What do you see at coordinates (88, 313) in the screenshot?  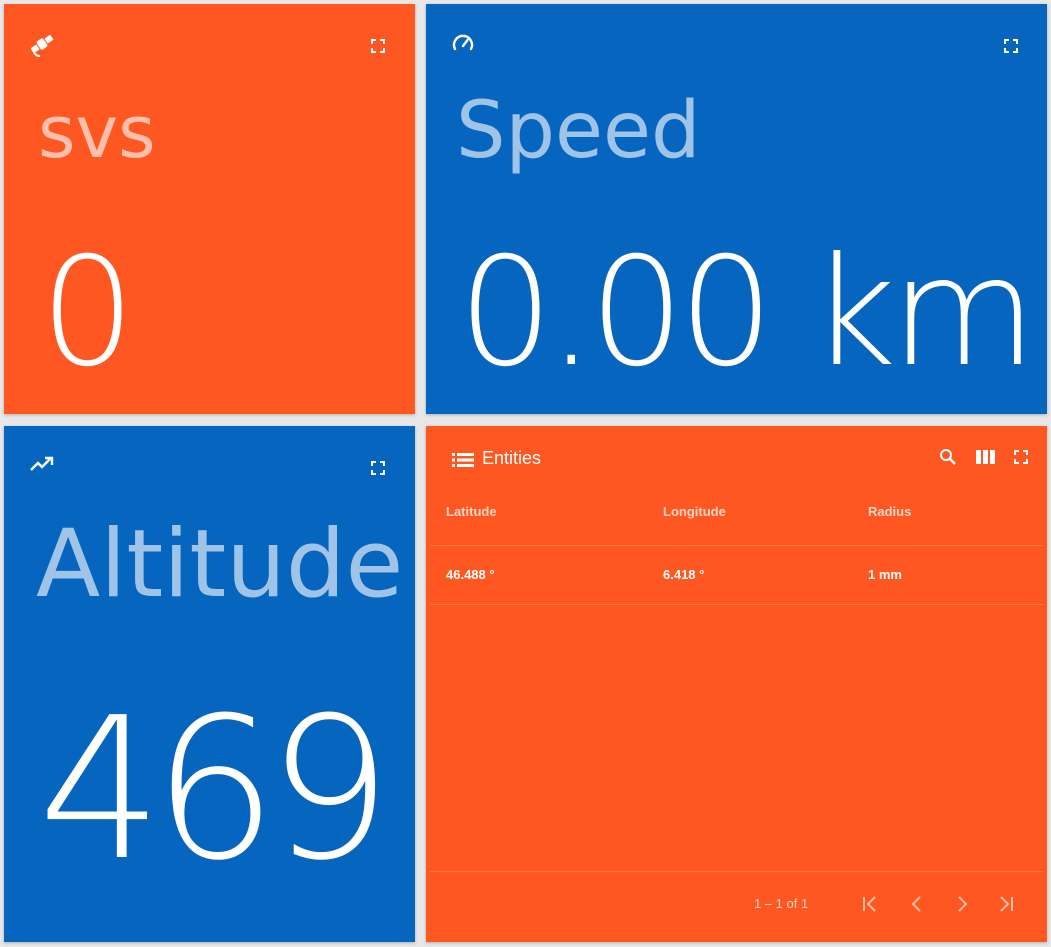 I see `svs-value: 0` at bounding box center [88, 313].